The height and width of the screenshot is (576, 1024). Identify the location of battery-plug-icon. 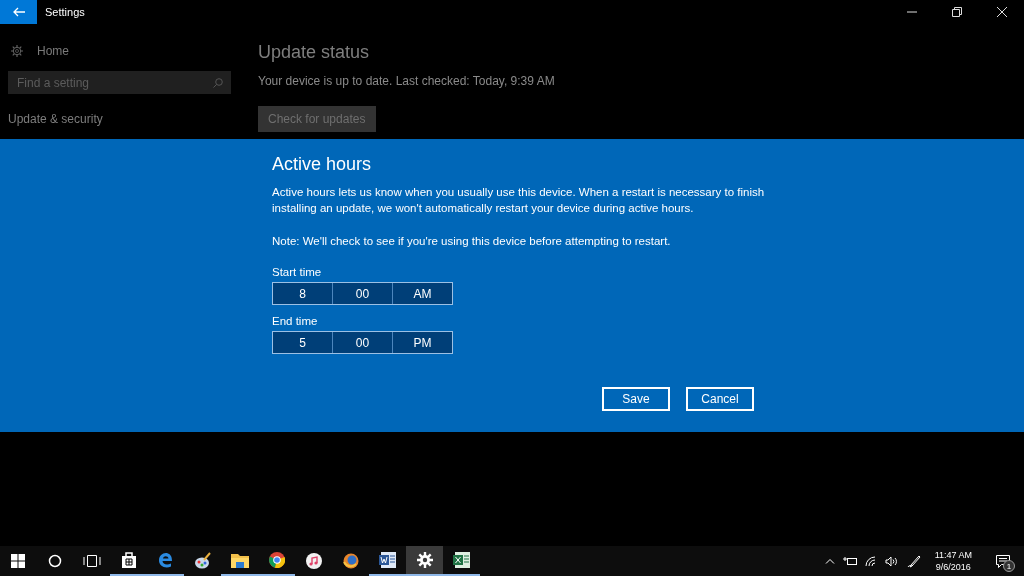
(849, 561).